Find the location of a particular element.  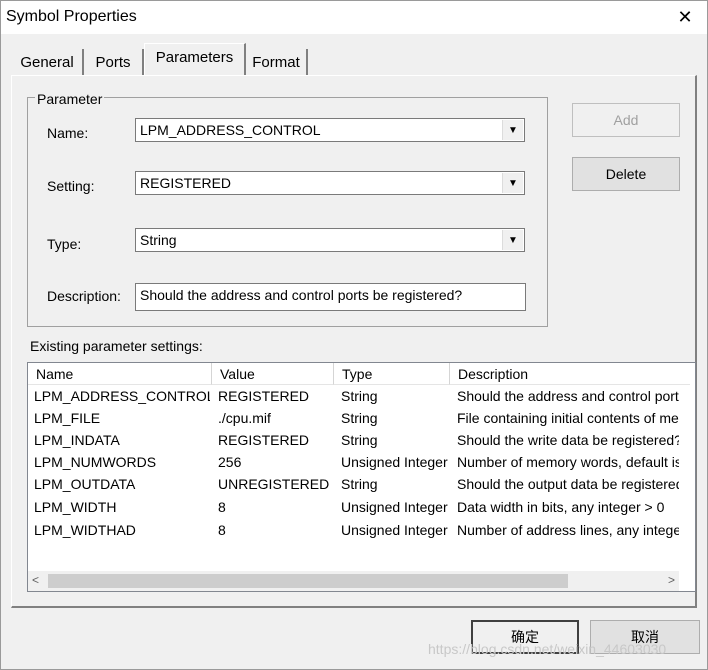

cell-description: Data width in bits, any integer > 0 is located at coordinates (561, 507).